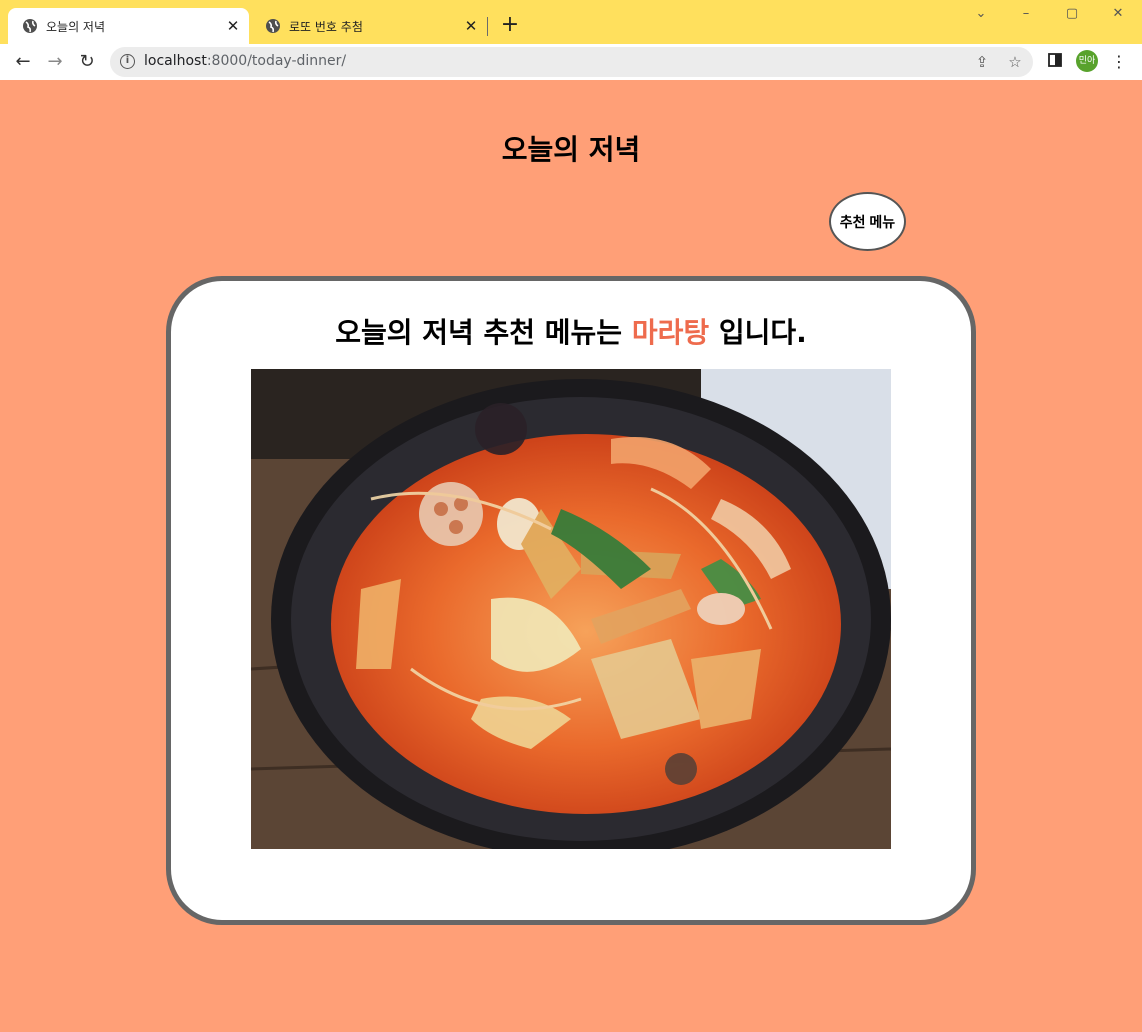 The height and width of the screenshot is (1032, 1142). Describe the element at coordinates (982, 62) in the screenshot. I see `share-icon: ⇪` at that location.